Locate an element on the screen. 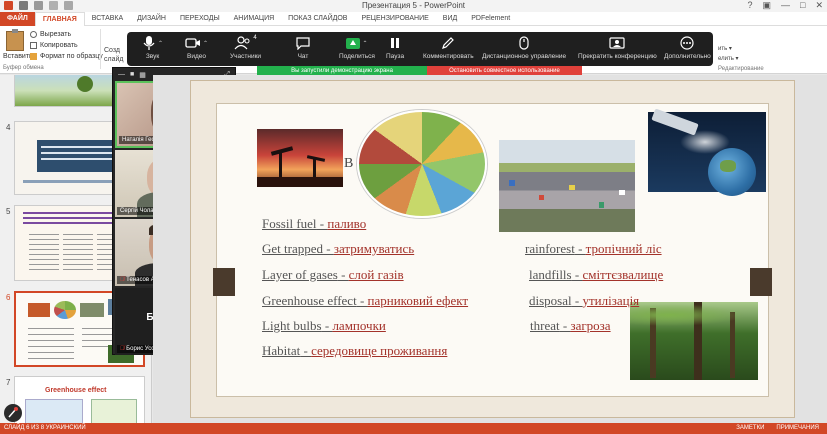 This screenshot has height=434, width=827. paste-button: Вставить is located at coordinates (18, 48).